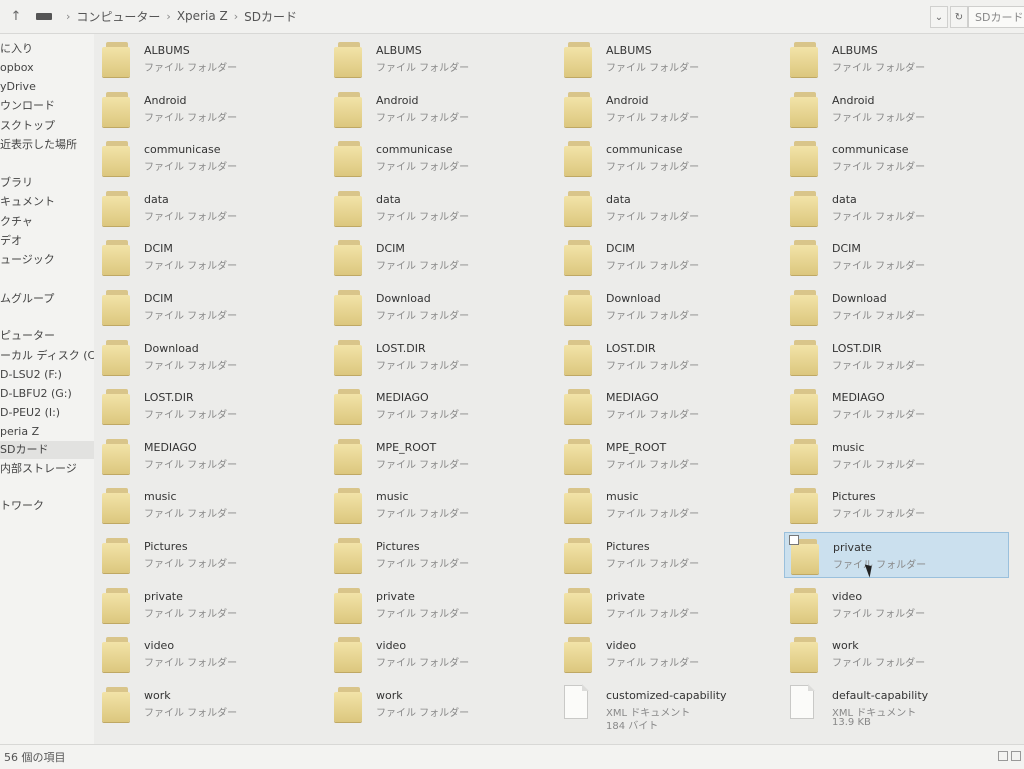  I want to click on sidebar-item: ピューター, so click(47, 336).